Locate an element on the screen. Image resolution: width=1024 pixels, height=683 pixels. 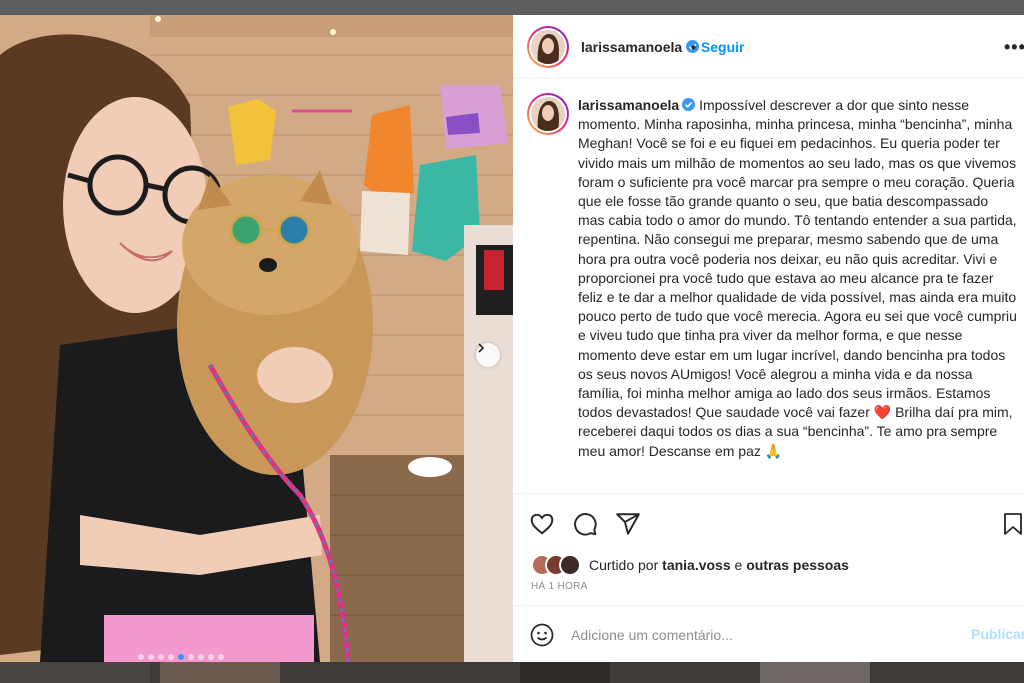
post-author: larissamanoela is located at coordinates (640, 47).